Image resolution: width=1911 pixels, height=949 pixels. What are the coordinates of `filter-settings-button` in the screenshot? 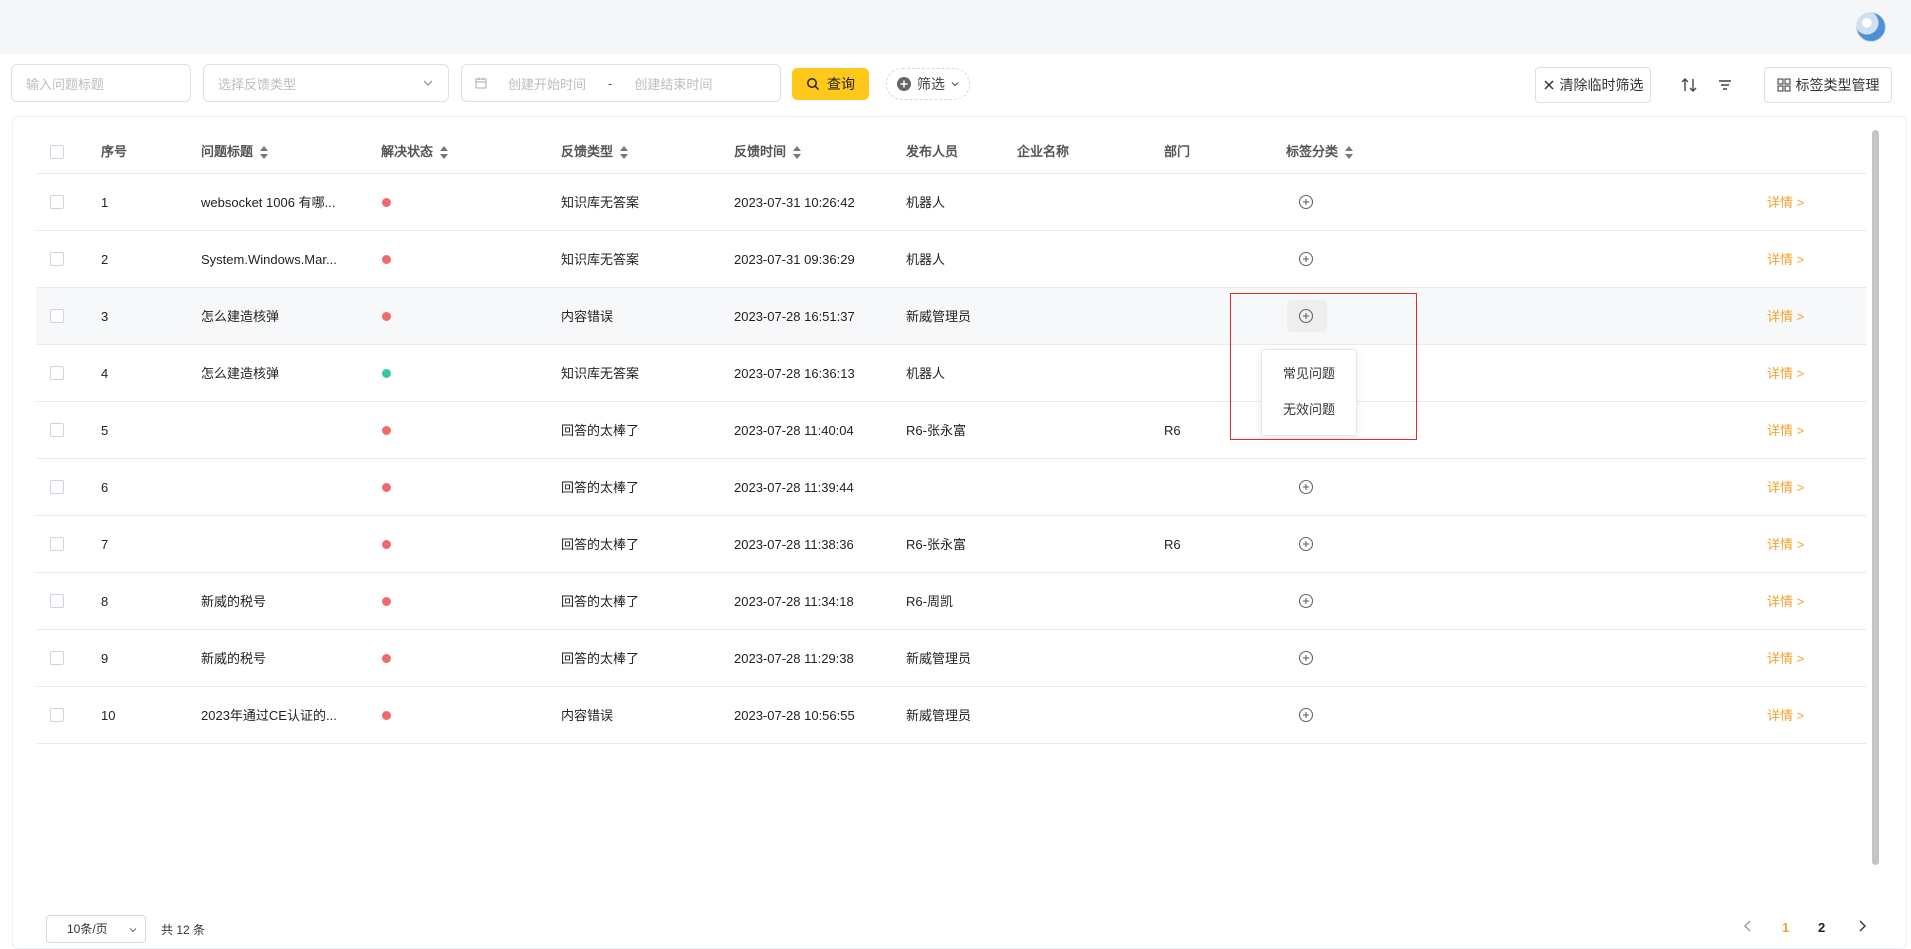 It's located at (1725, 85).